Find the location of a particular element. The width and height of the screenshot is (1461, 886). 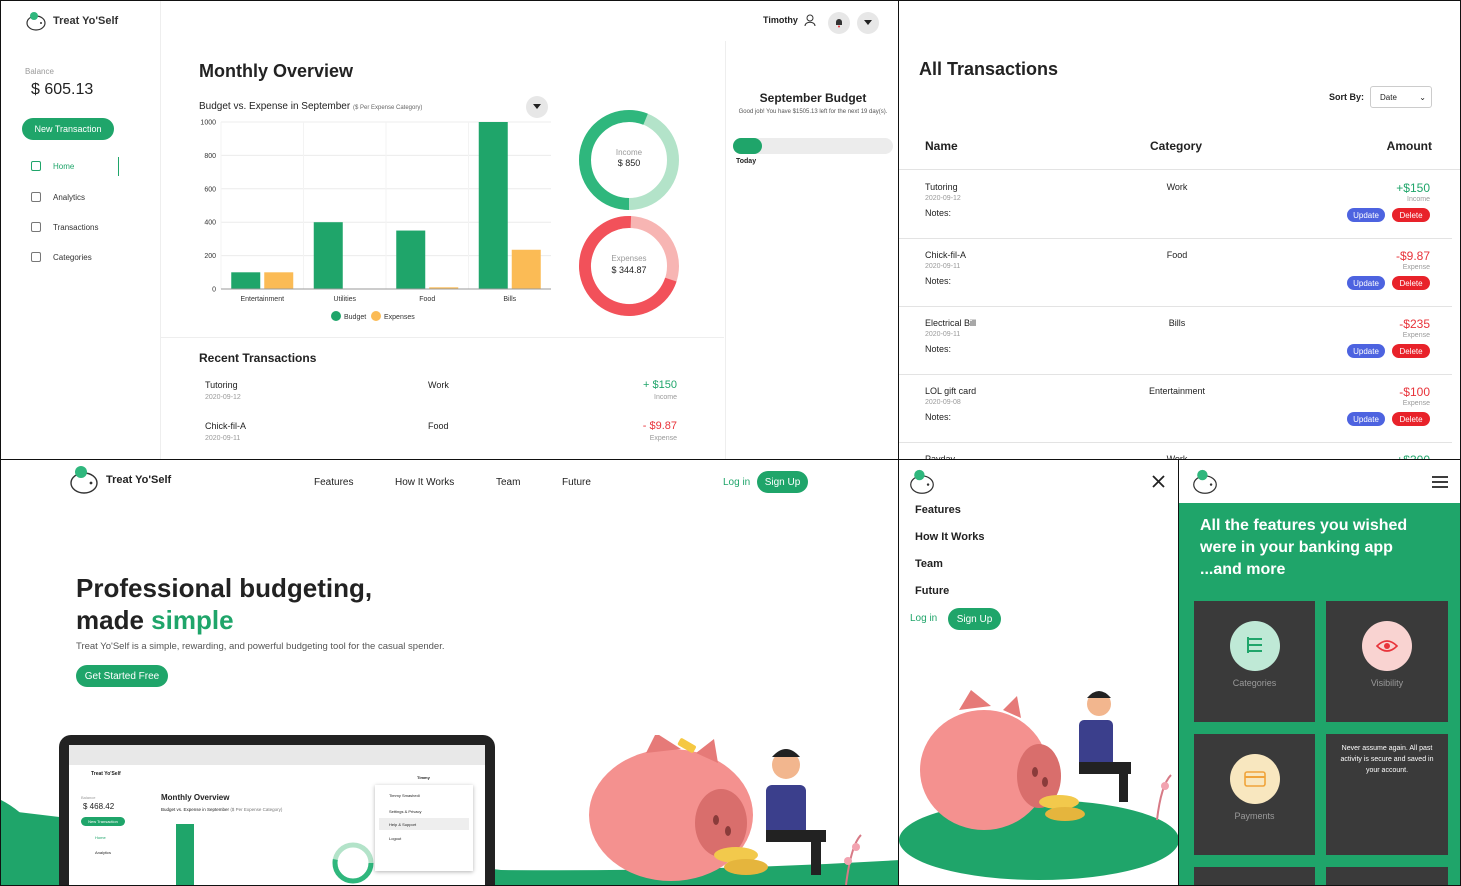

tx-category: Food is located at coordinates (1177, 255).